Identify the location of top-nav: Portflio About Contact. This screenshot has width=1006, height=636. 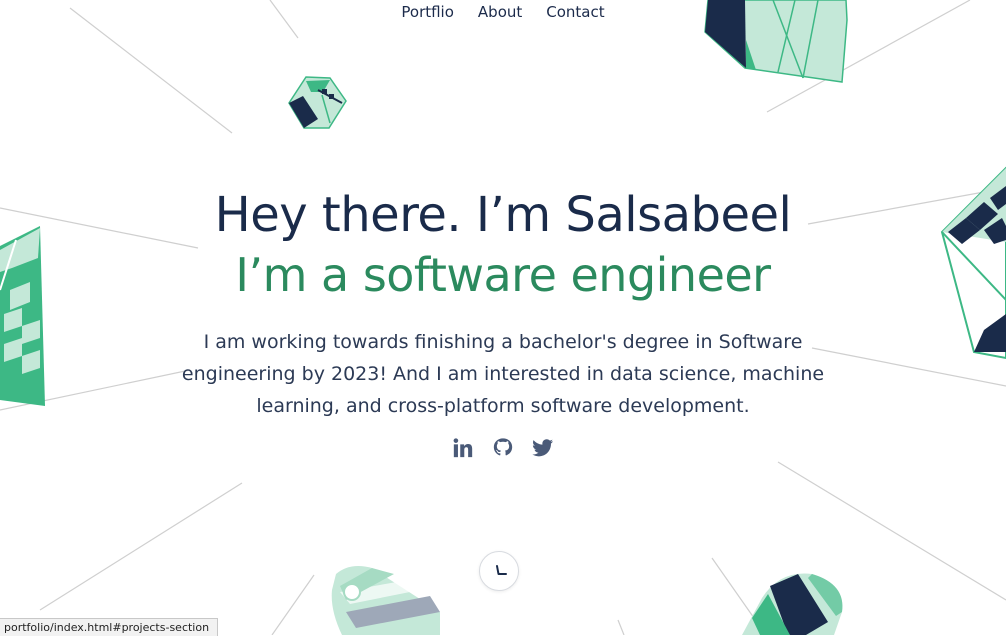
(503, 12).